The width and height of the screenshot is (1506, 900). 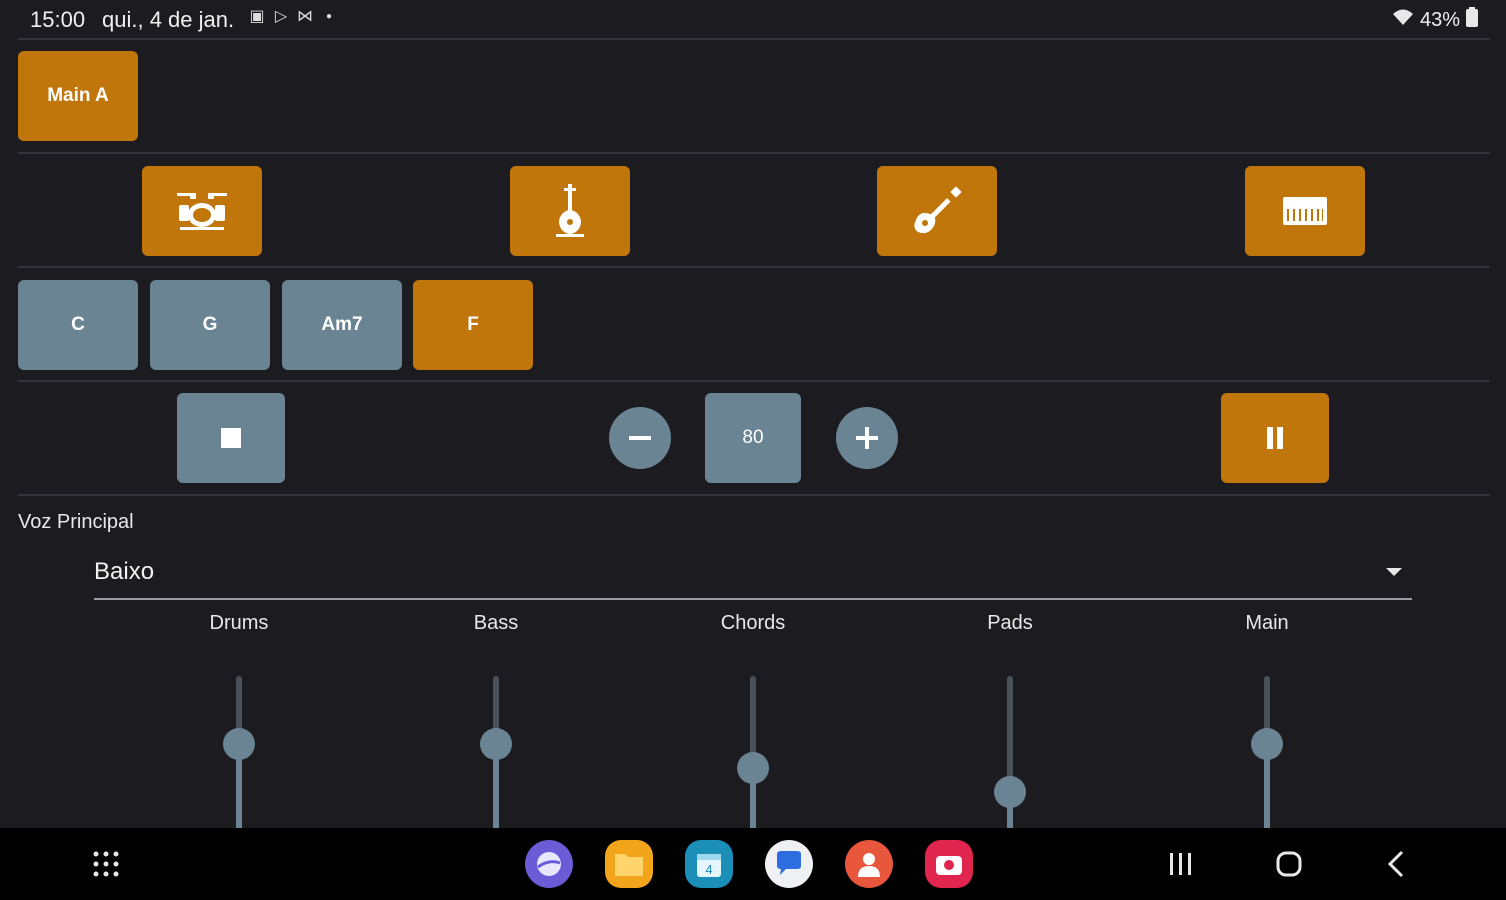 I want to click on recent-apps-icon, so click(x=1181, y=866).